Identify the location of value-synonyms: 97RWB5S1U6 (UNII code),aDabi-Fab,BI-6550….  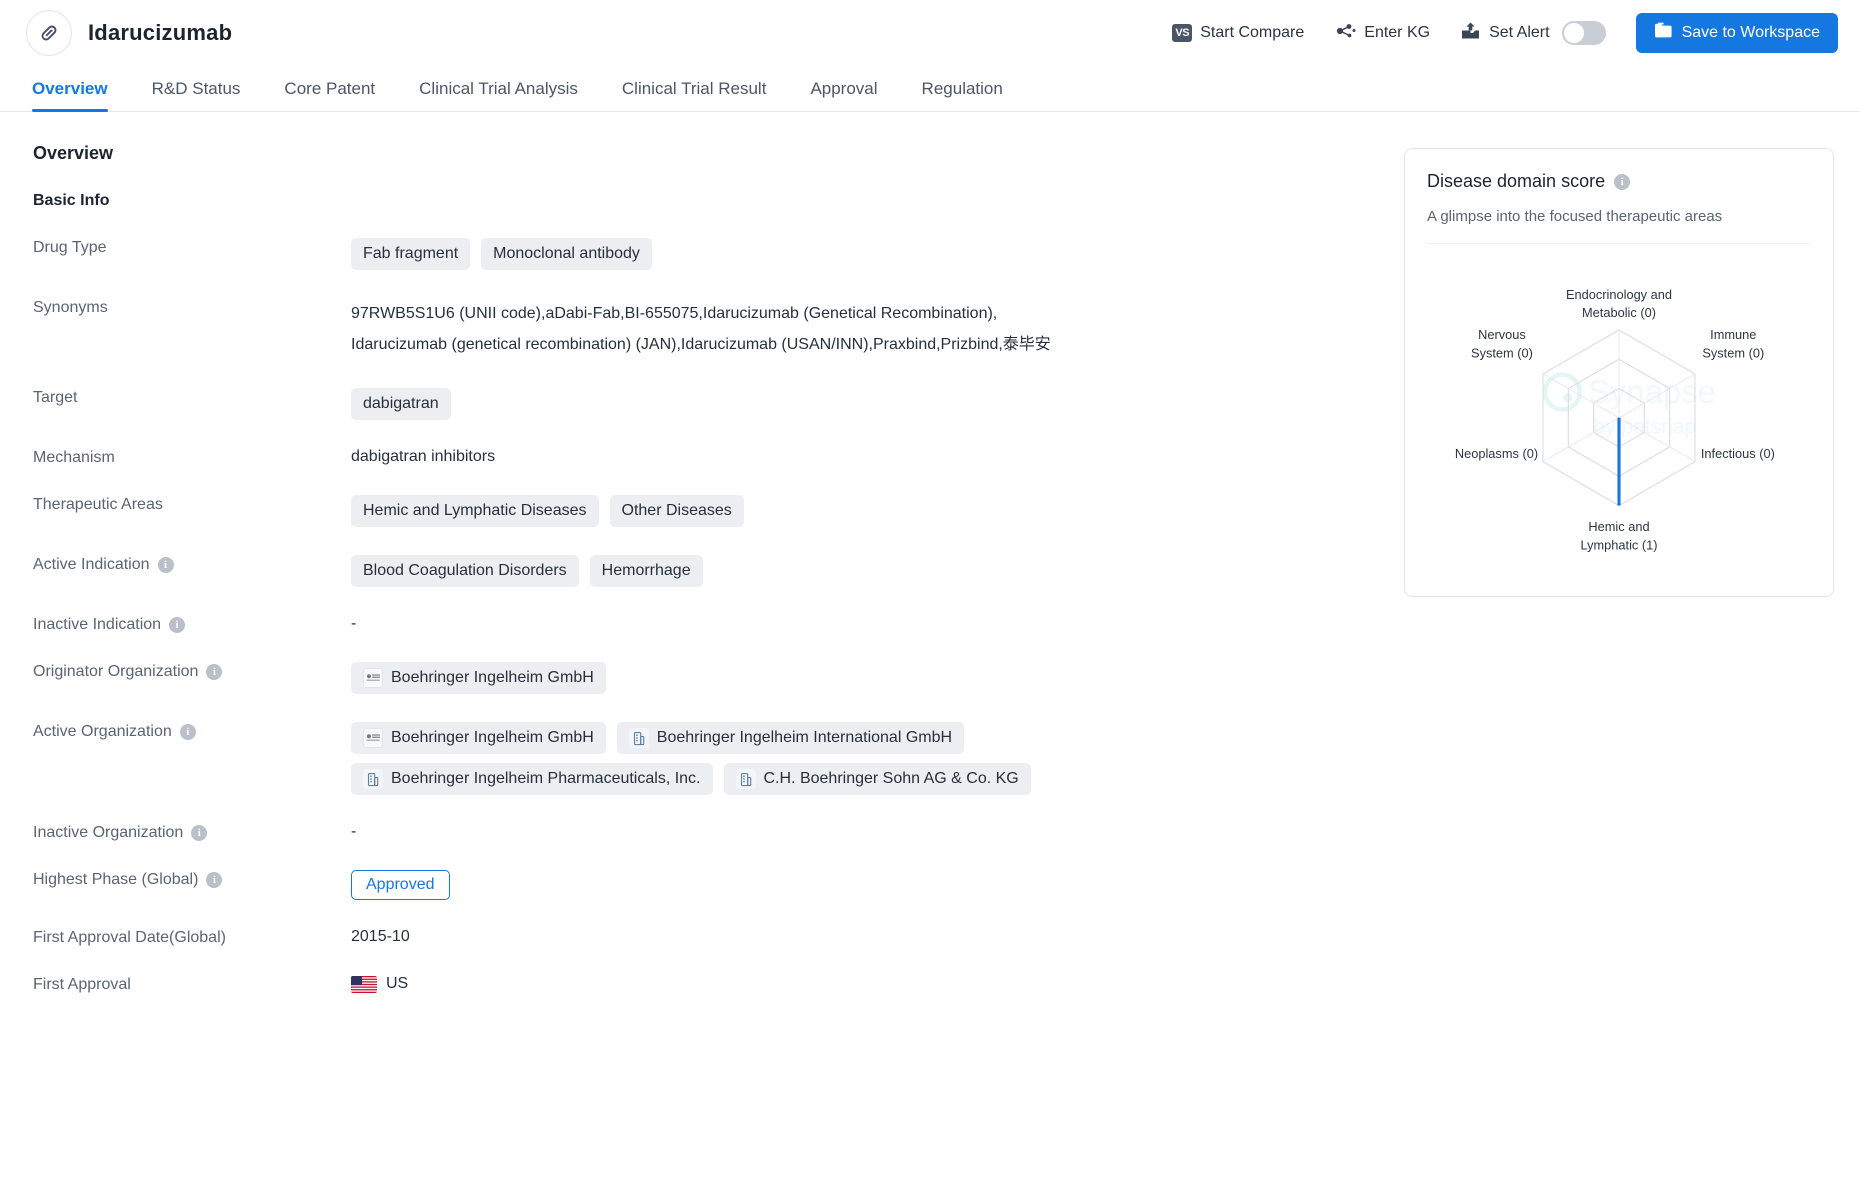
(862, 328).